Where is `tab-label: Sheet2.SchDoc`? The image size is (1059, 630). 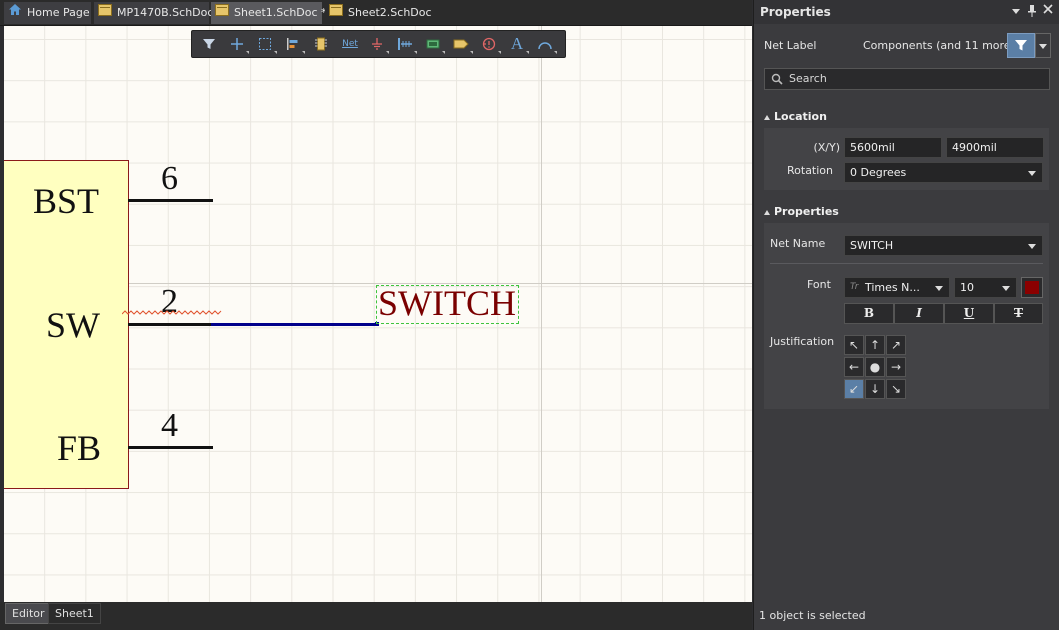 tab-label: Sheet2.SchDoc is located at coordinates (390, 12).